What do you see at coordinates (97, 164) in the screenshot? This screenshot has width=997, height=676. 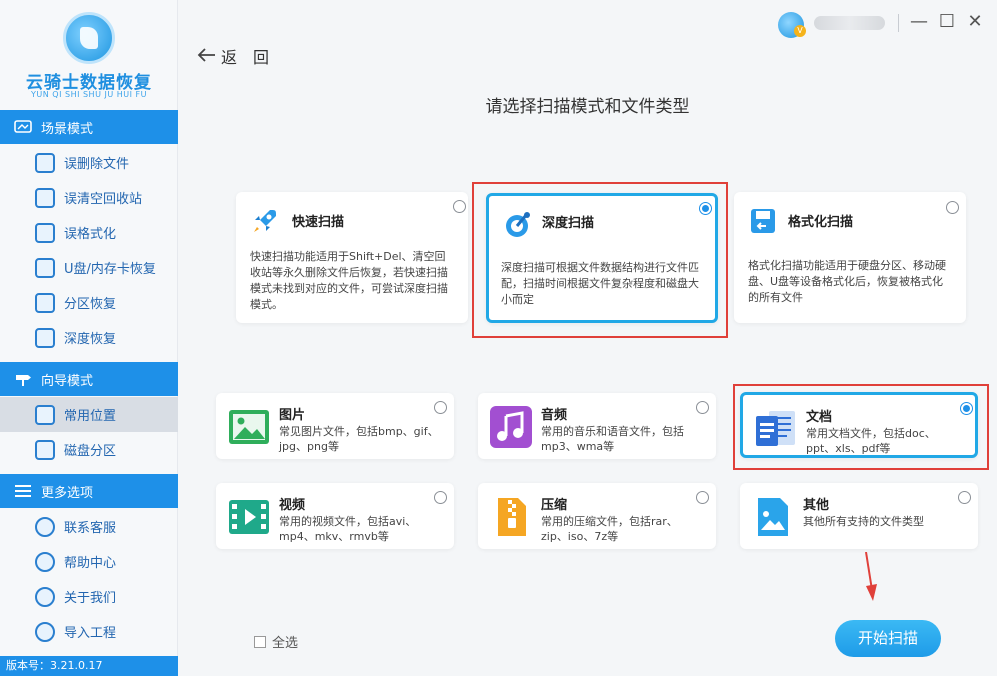 I see `sidebar-item-label: 误删除文件` at bounding box center [97, 164].